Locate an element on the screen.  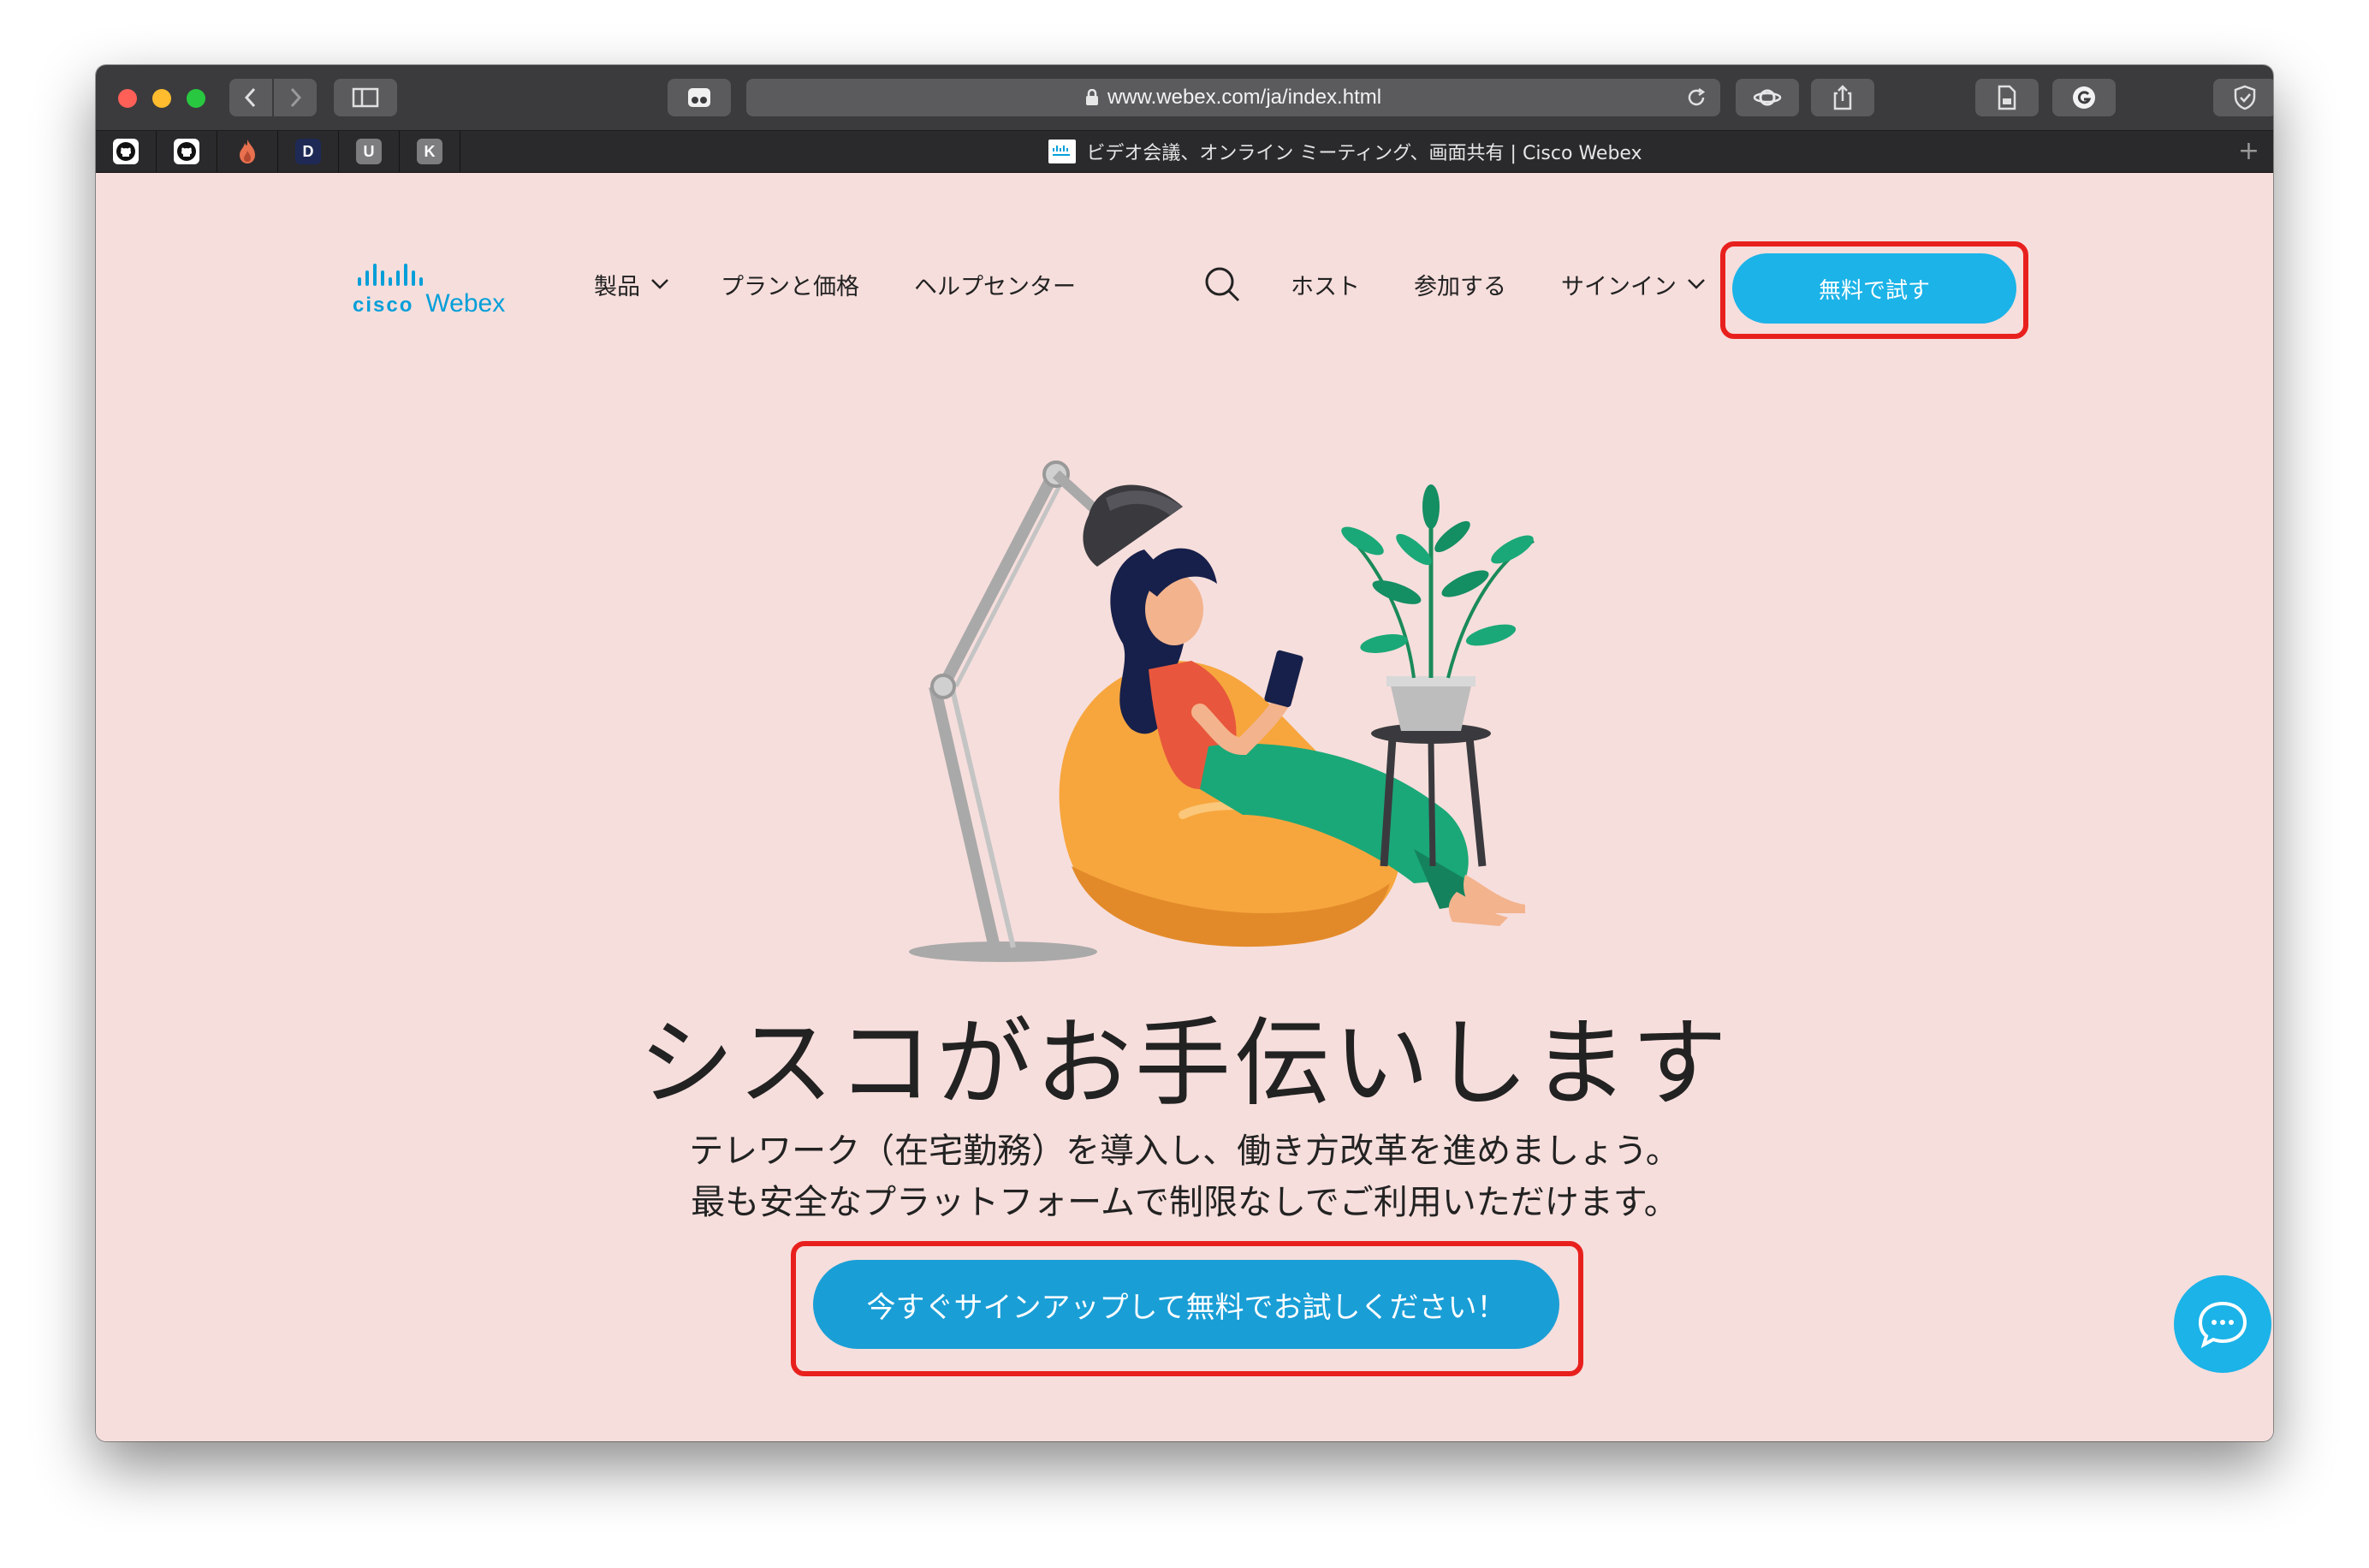
search-icon is located at coordinates (1222, 284).